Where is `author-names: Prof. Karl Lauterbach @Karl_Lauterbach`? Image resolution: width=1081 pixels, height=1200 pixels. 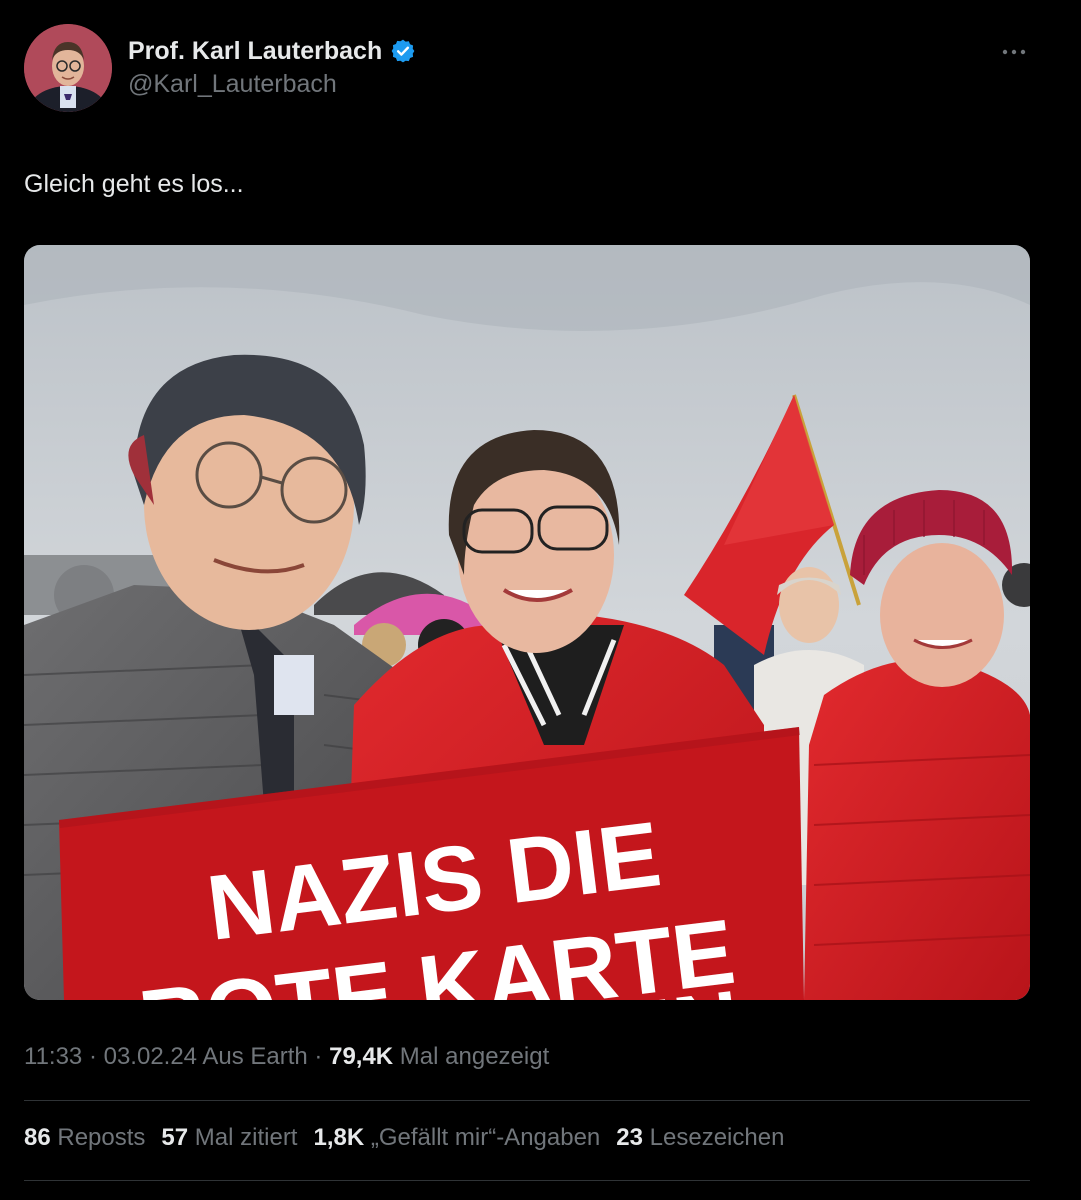 author-names: Prof. Karl Lauterbach @Karl_Lauterbach is located at coordinates (272, 66).